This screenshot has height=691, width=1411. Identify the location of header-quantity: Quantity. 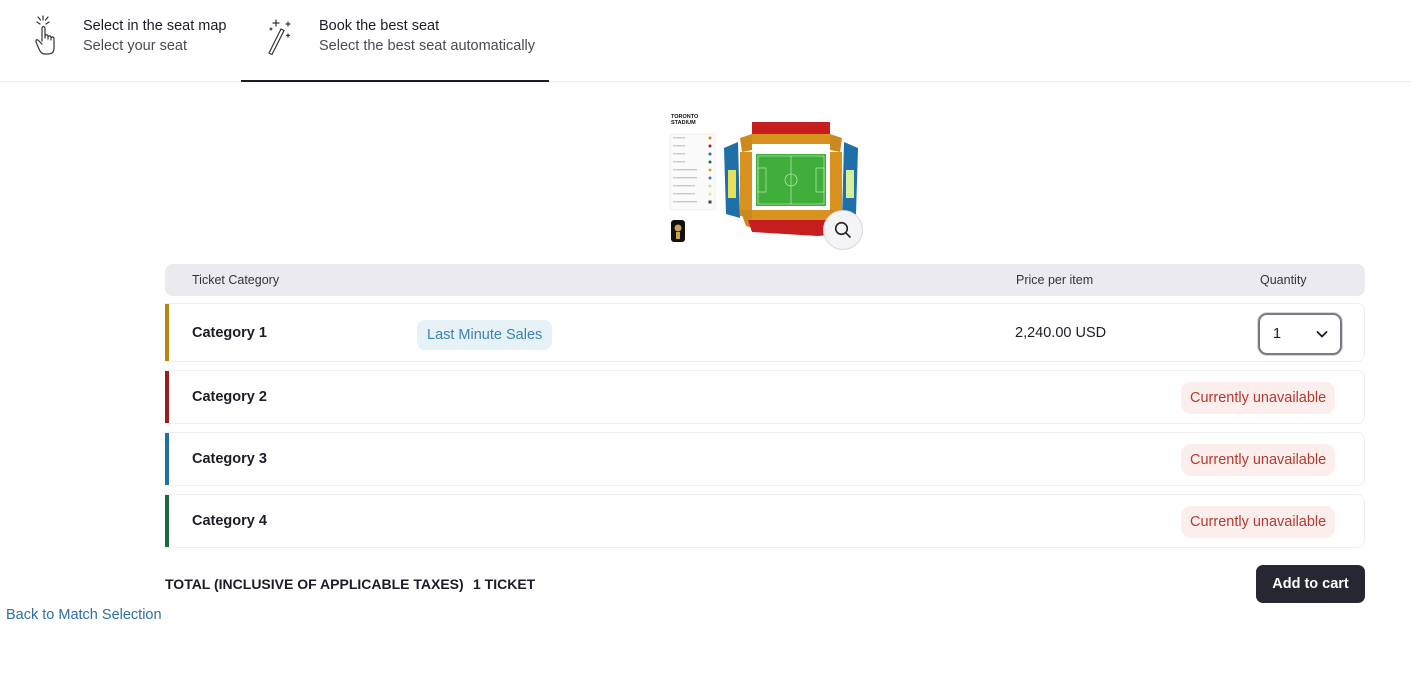
(1283, 280).